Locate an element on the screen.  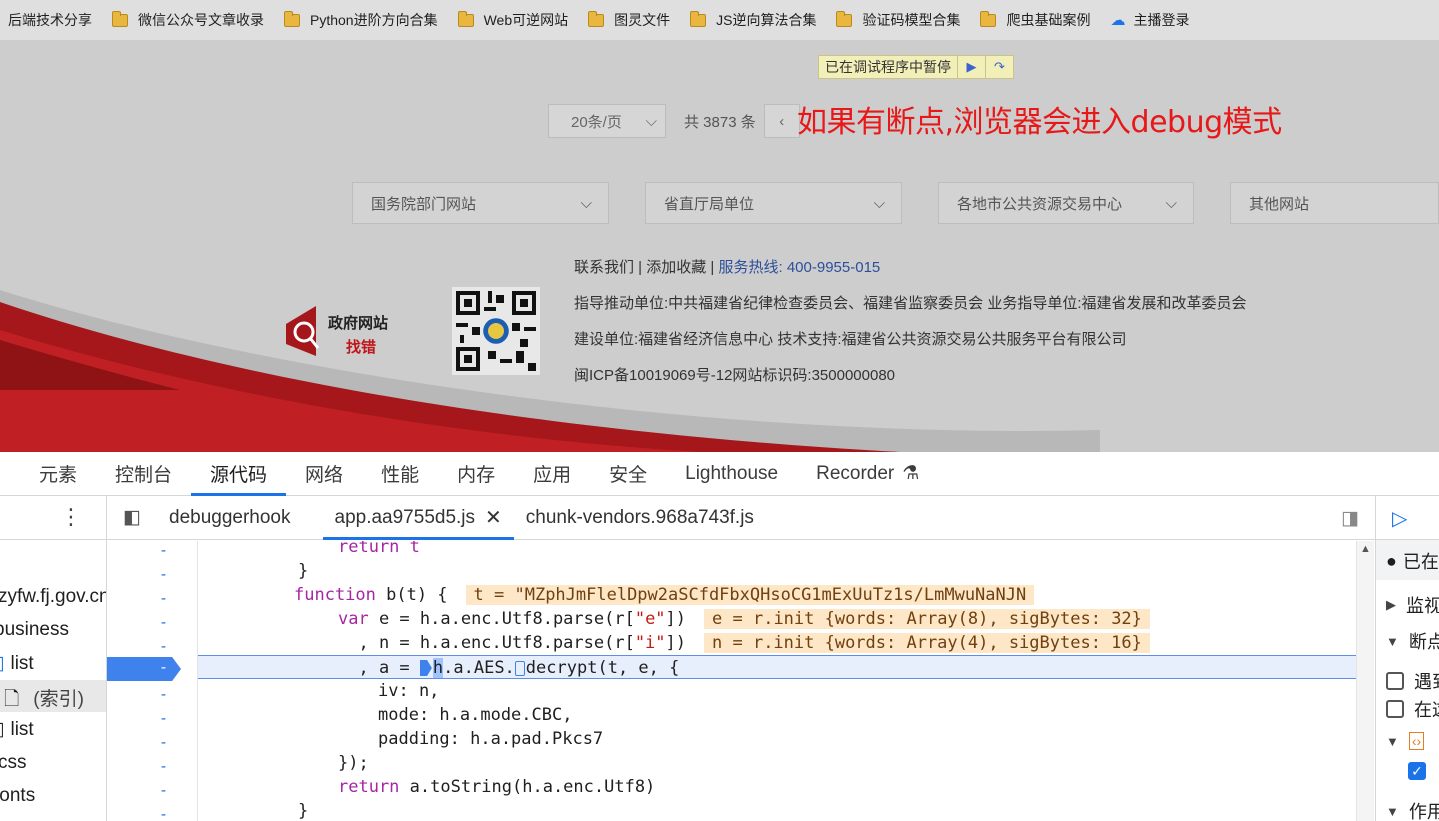
tab-recorder: Recorder ⚗ is located at coordinates (867, 474).